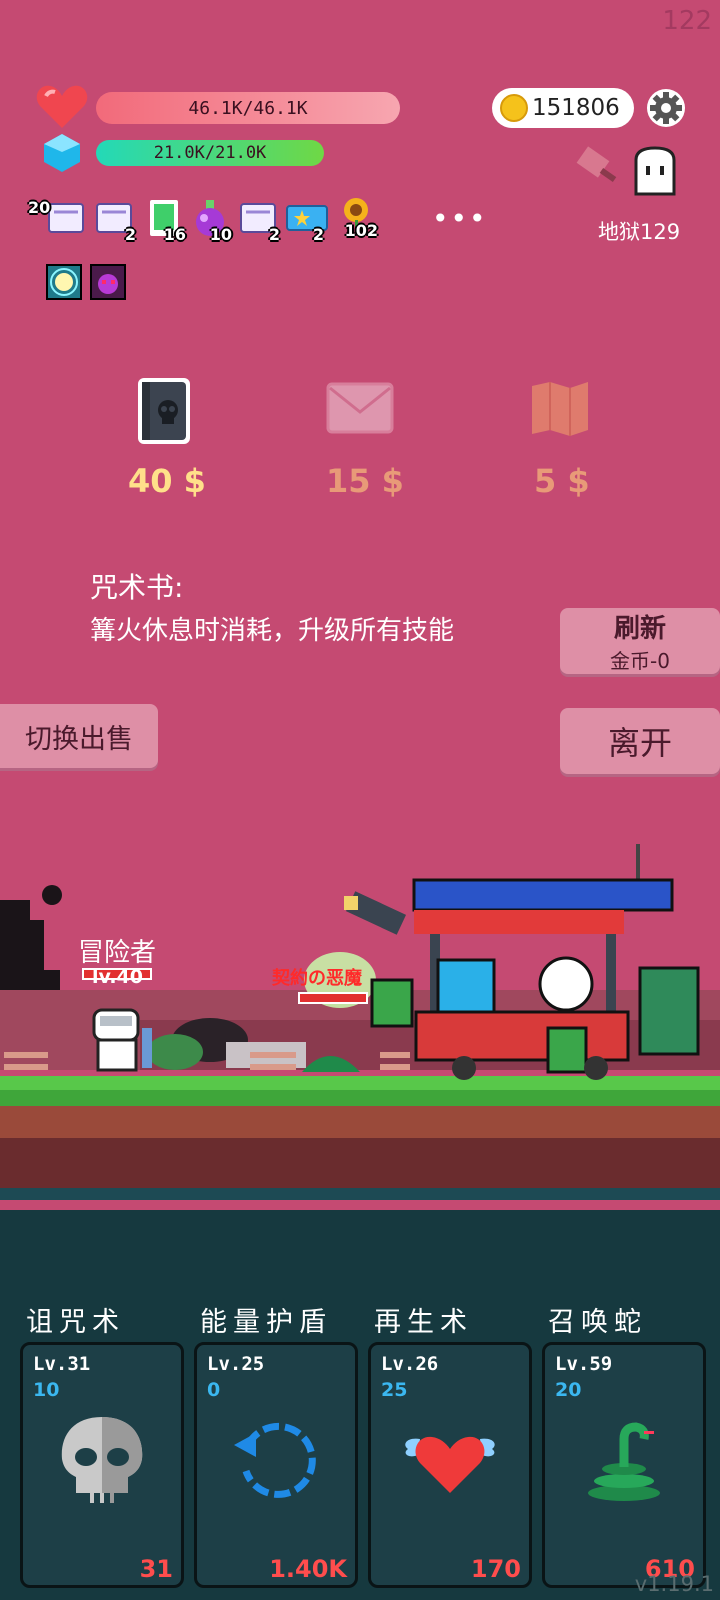 The height and width of the screenshot is (1600, 720). Describe the element at coordinates (639, 629) in the screenshot. I see `refresh-label: 刷新` at that location.